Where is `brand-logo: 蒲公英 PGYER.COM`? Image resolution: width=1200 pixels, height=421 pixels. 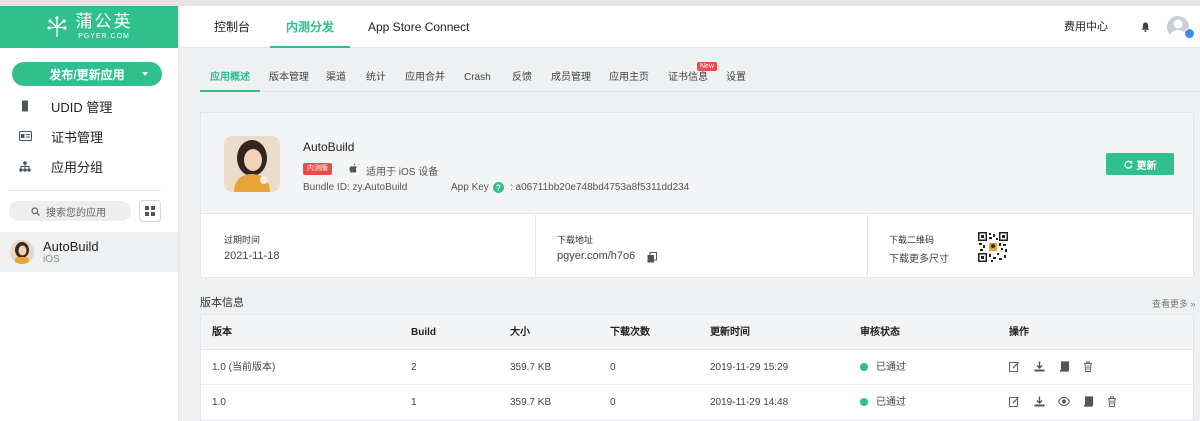
brand-logo: 蒲公英 PGYER.COM is located at coordinates (89, 27).